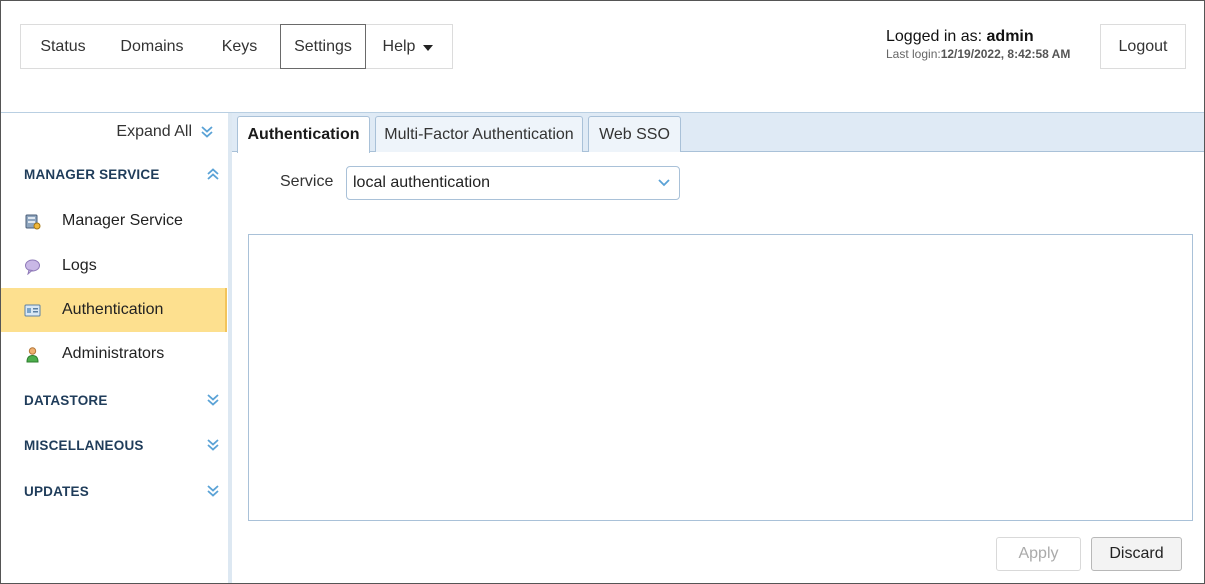 The image size is (1205, 584). What do you see at coordinates (92, 174) in the screenshot?
I see `section-title: MANAGER SERVICE` at bounding box center [92, 174].